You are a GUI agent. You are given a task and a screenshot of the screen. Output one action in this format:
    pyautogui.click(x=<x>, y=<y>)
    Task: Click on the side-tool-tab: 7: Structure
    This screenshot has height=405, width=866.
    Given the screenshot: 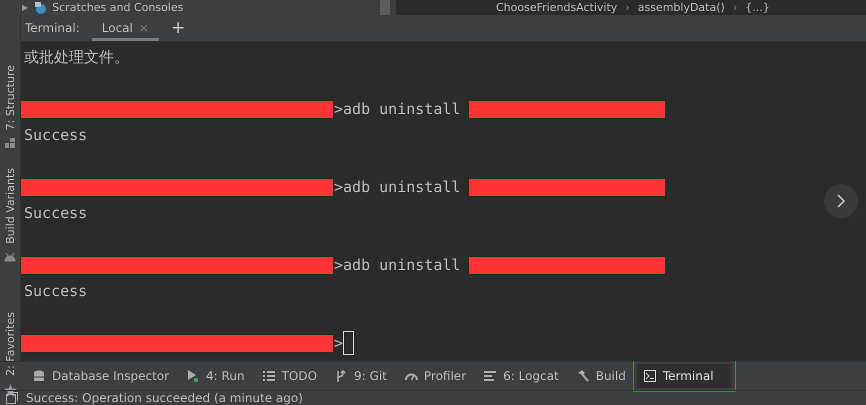 What is the action you would take?
    pyautogui.click(x=10, y=97)
    